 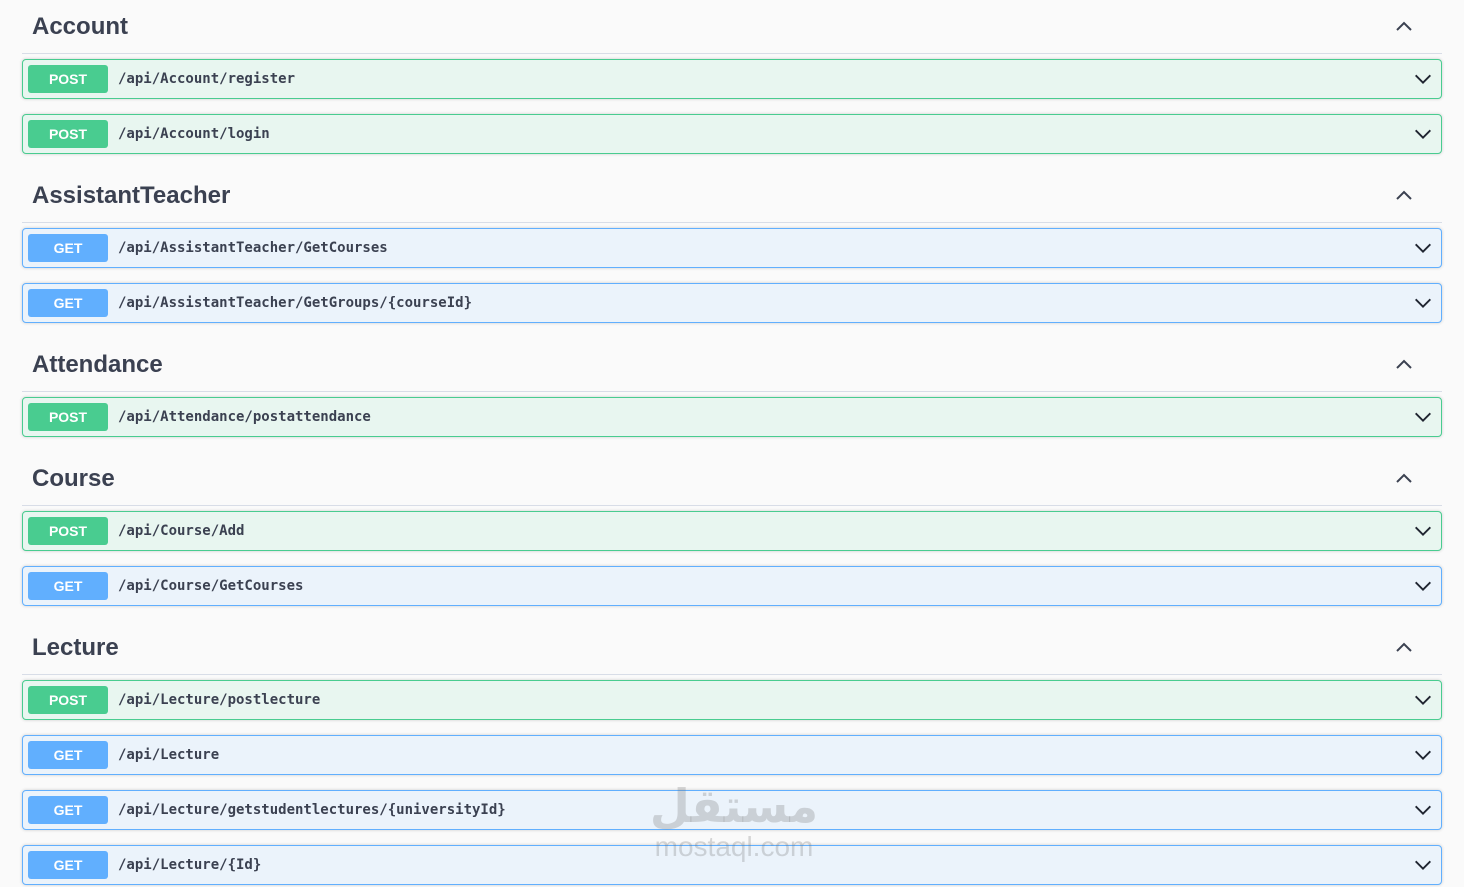 What do you see at coordinates (80, 26) in the screenshot?
I see `section-title: Account` at bounding box center [80, 26].